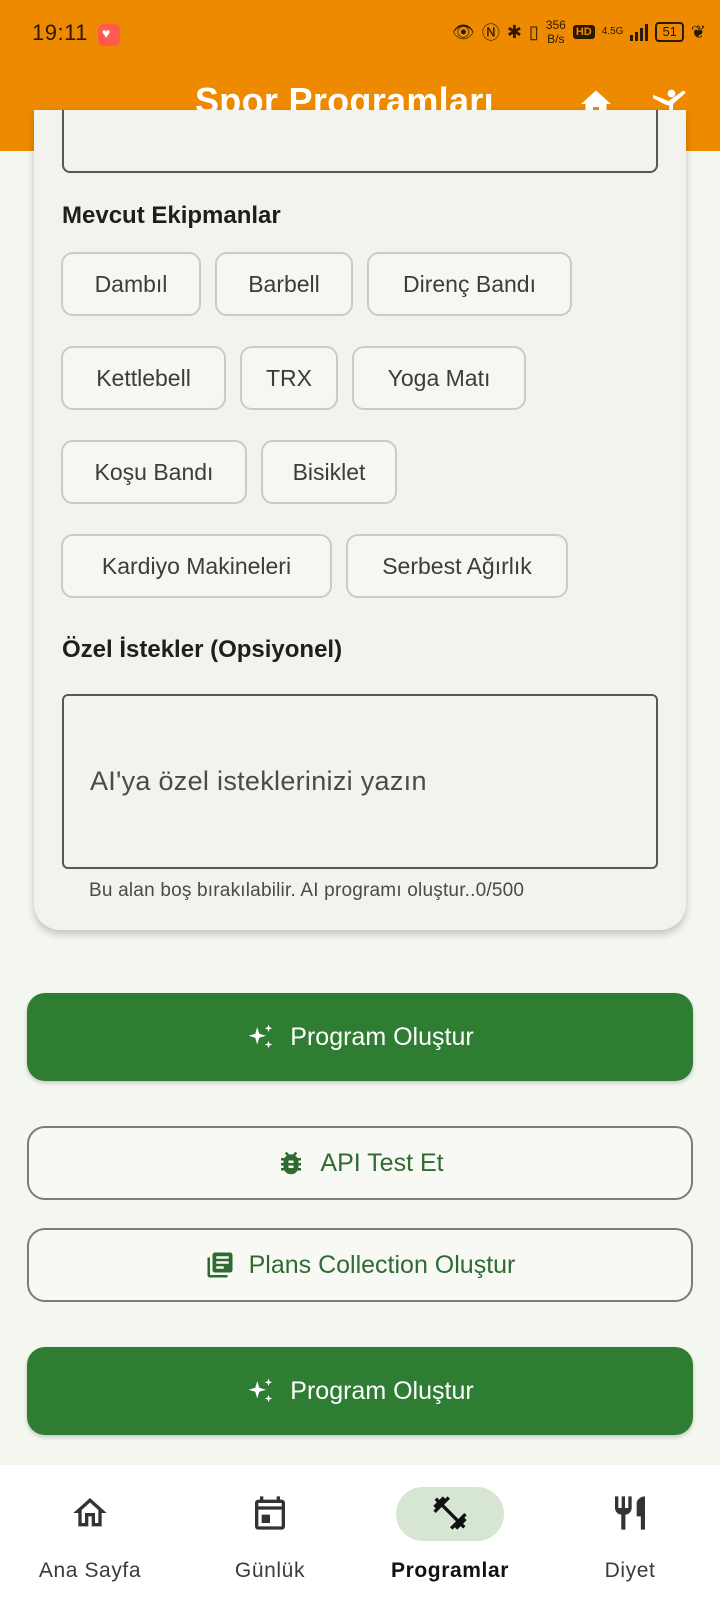 Image resolution: width=720 pixels, height=1600 pixels. What do you see at coordinates (360, 141) in the screenshot?
I see `previous-input-field` at bounding box center [360, 141].